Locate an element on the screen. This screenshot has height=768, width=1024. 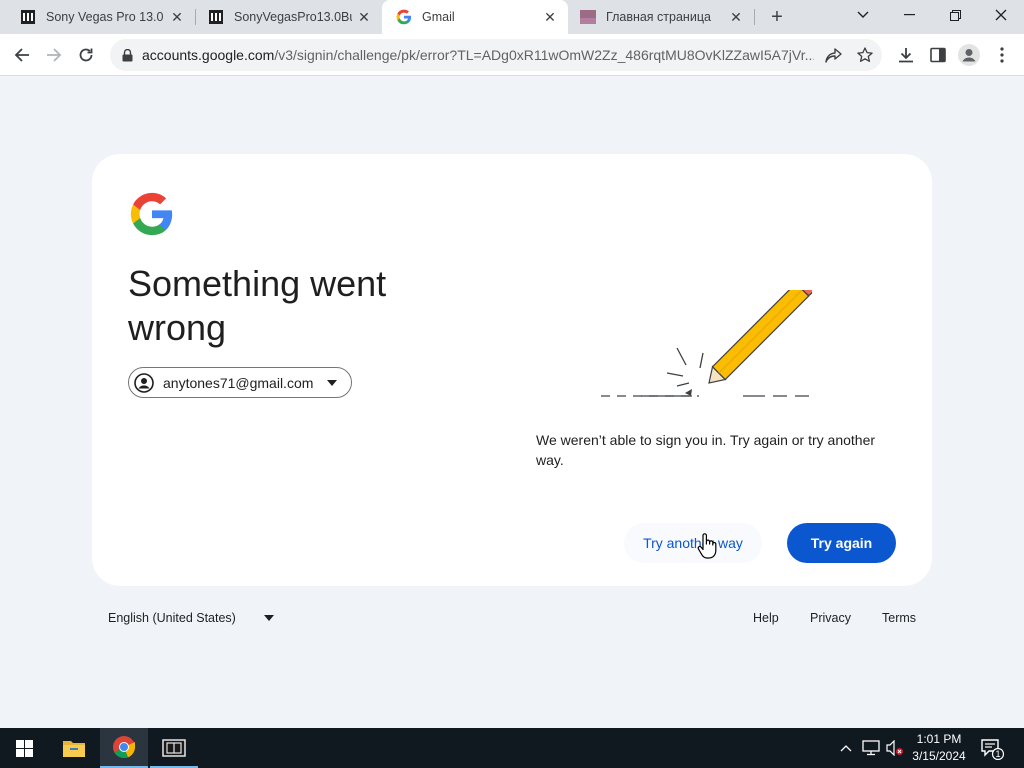
folder-icon is located at coordinates (74, 749).